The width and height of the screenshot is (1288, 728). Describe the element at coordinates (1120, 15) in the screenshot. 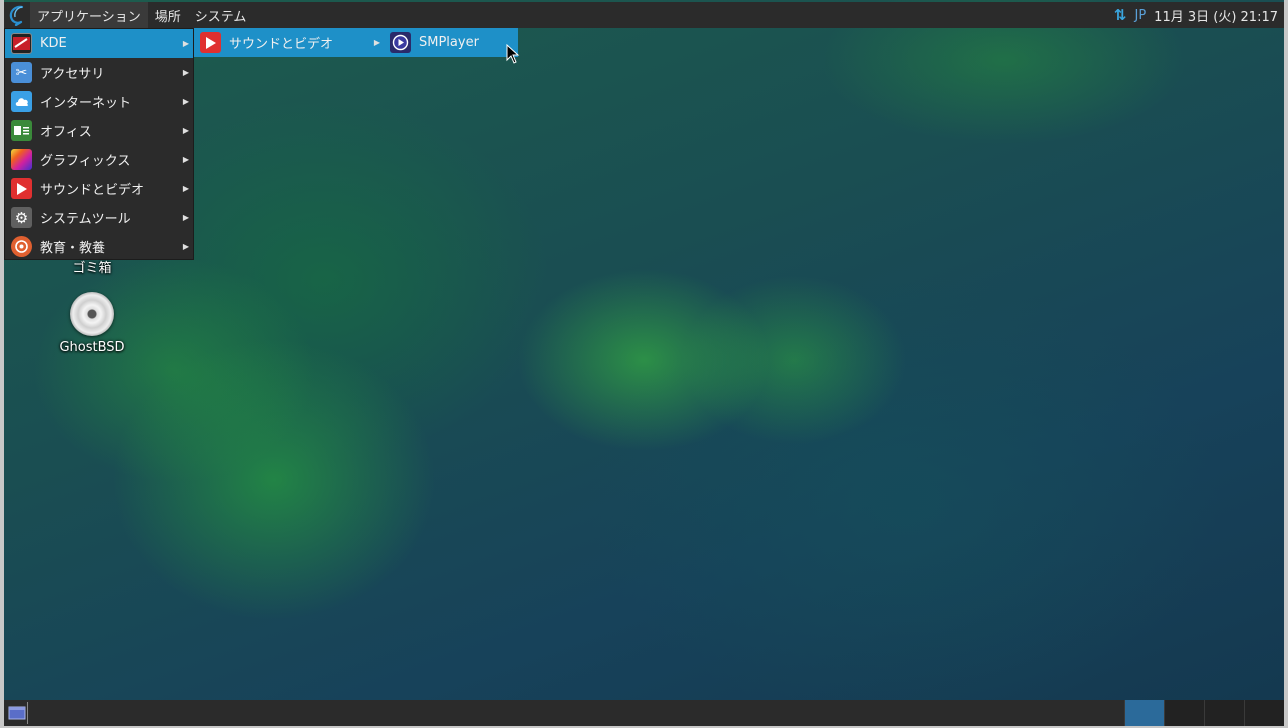

I see `network-updown-icon: ⇅` at that location.